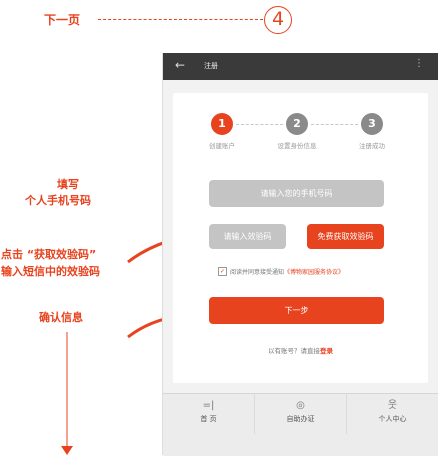 The height and width of the screenshot is (456, 441). I want to click on nav-self-service-label: 自助办证, so click(300, 419).